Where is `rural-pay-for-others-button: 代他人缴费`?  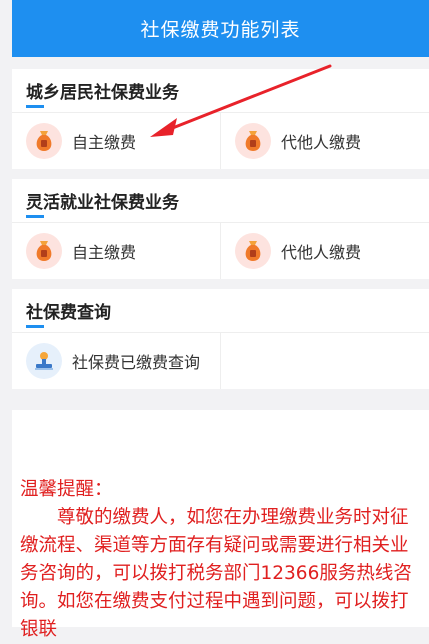 rural-pay-for-others-button: 代他人缴费 is located at coordinates (324, 141).